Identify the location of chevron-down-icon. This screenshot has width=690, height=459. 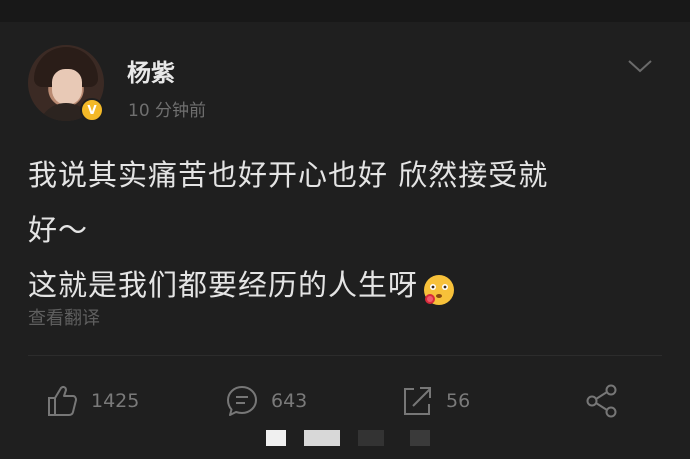
(640, 66).